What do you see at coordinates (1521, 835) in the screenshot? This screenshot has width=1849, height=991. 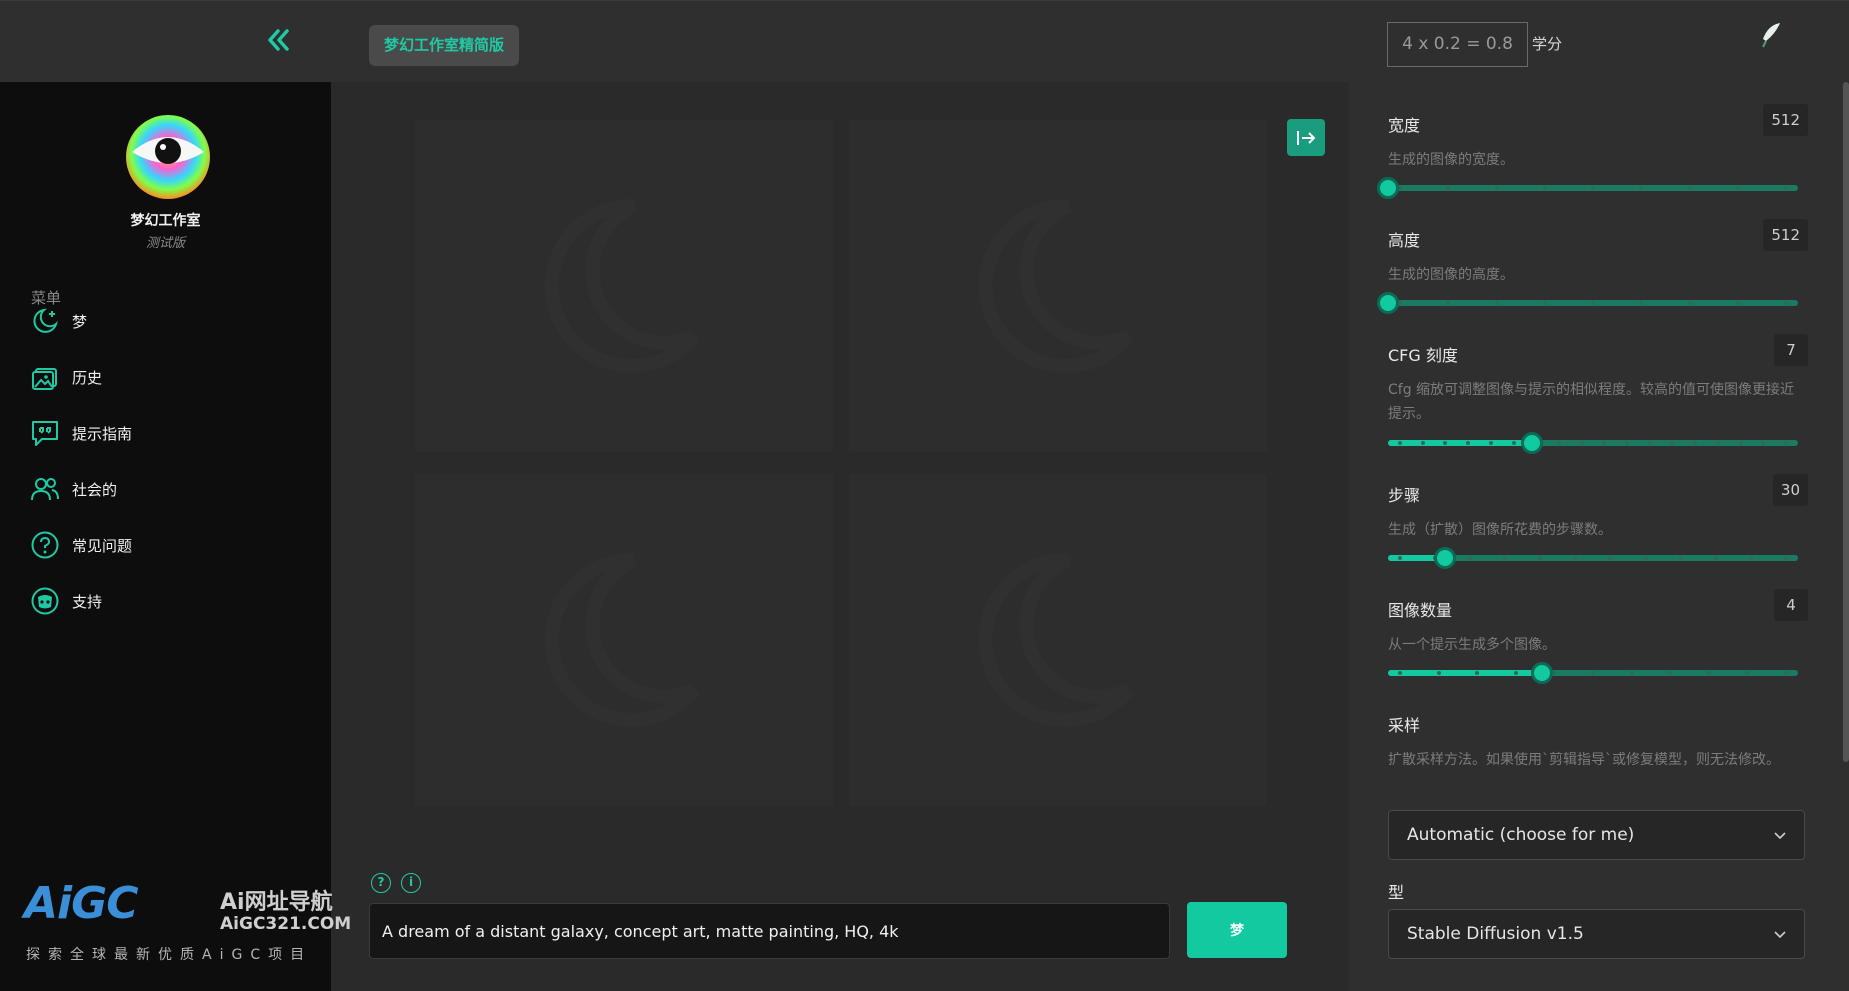 I see `select-value: Automatic (choose for me)` at bounding box center [1521, 835].